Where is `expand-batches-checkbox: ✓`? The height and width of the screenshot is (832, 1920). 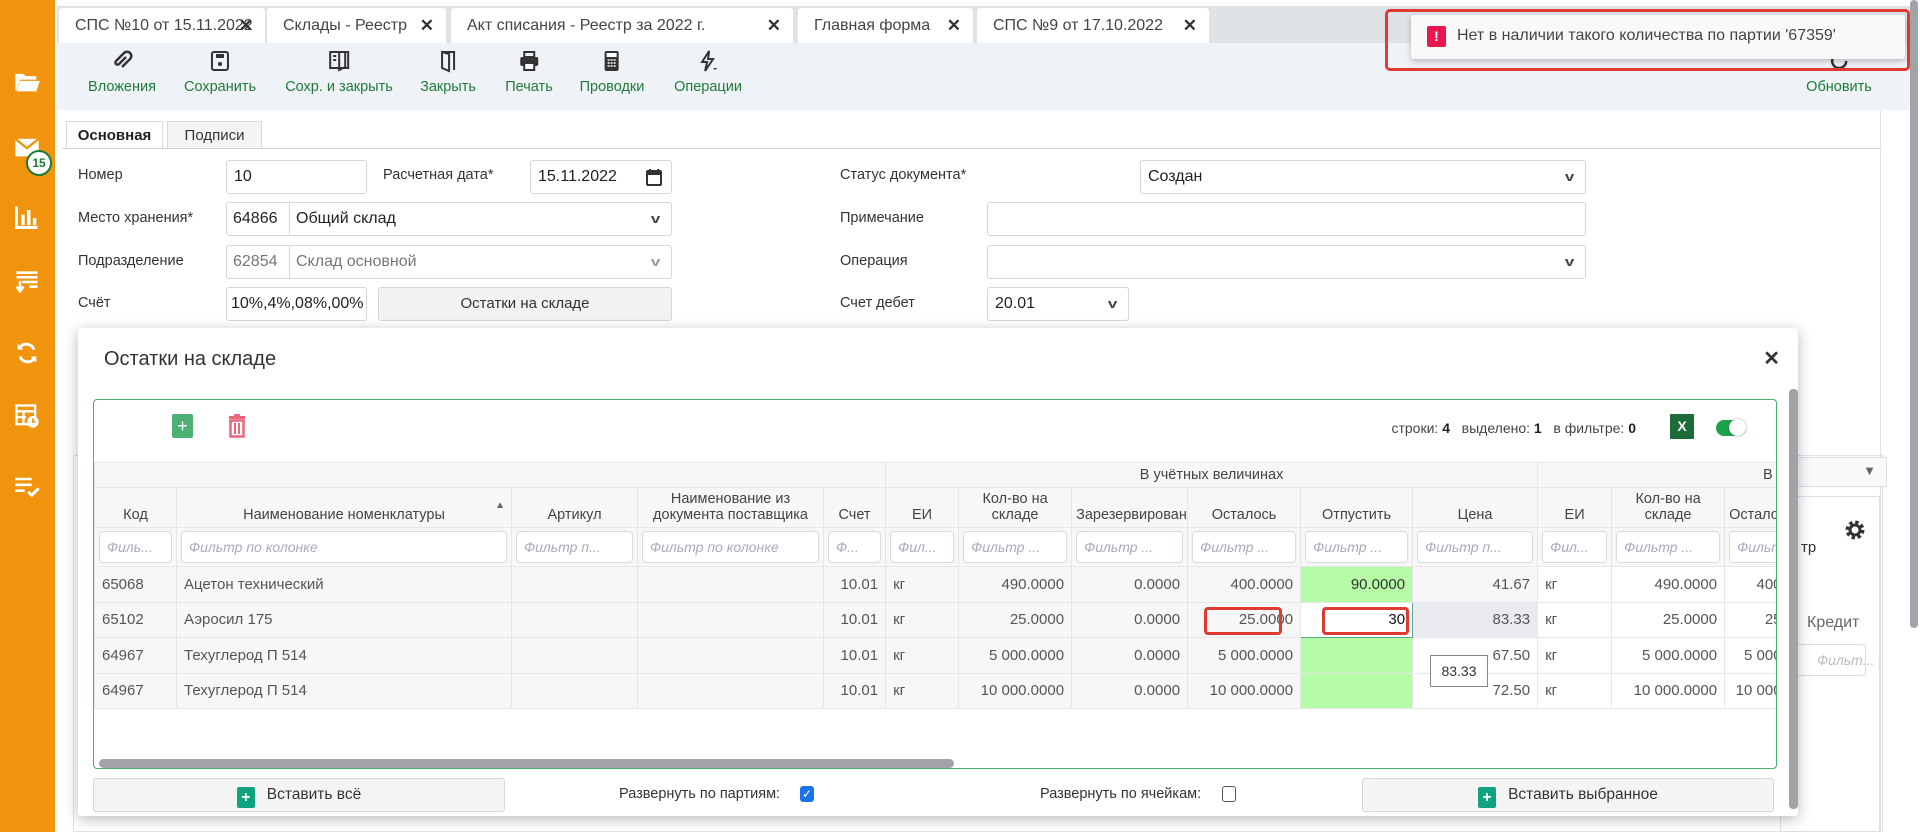 expand-batches-checkbox: ✓ is located at coordinates (807, 794).